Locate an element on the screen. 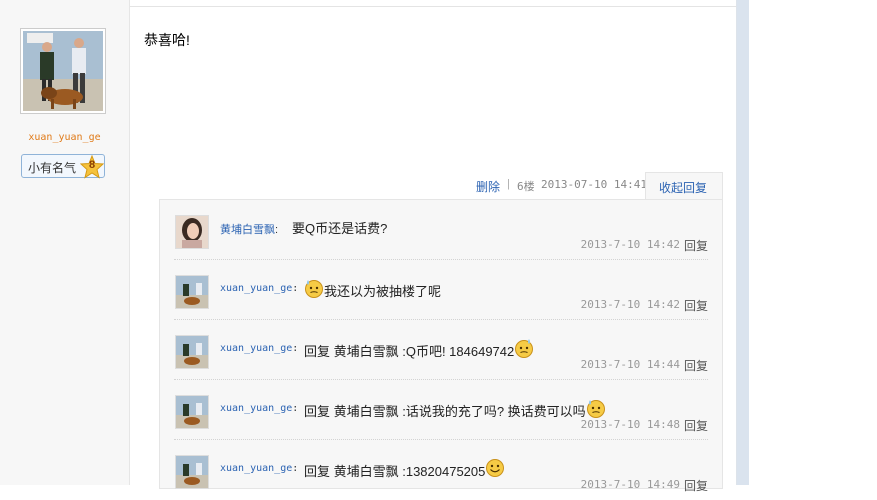  smile-face-icon is located at coordinates (495, 468).